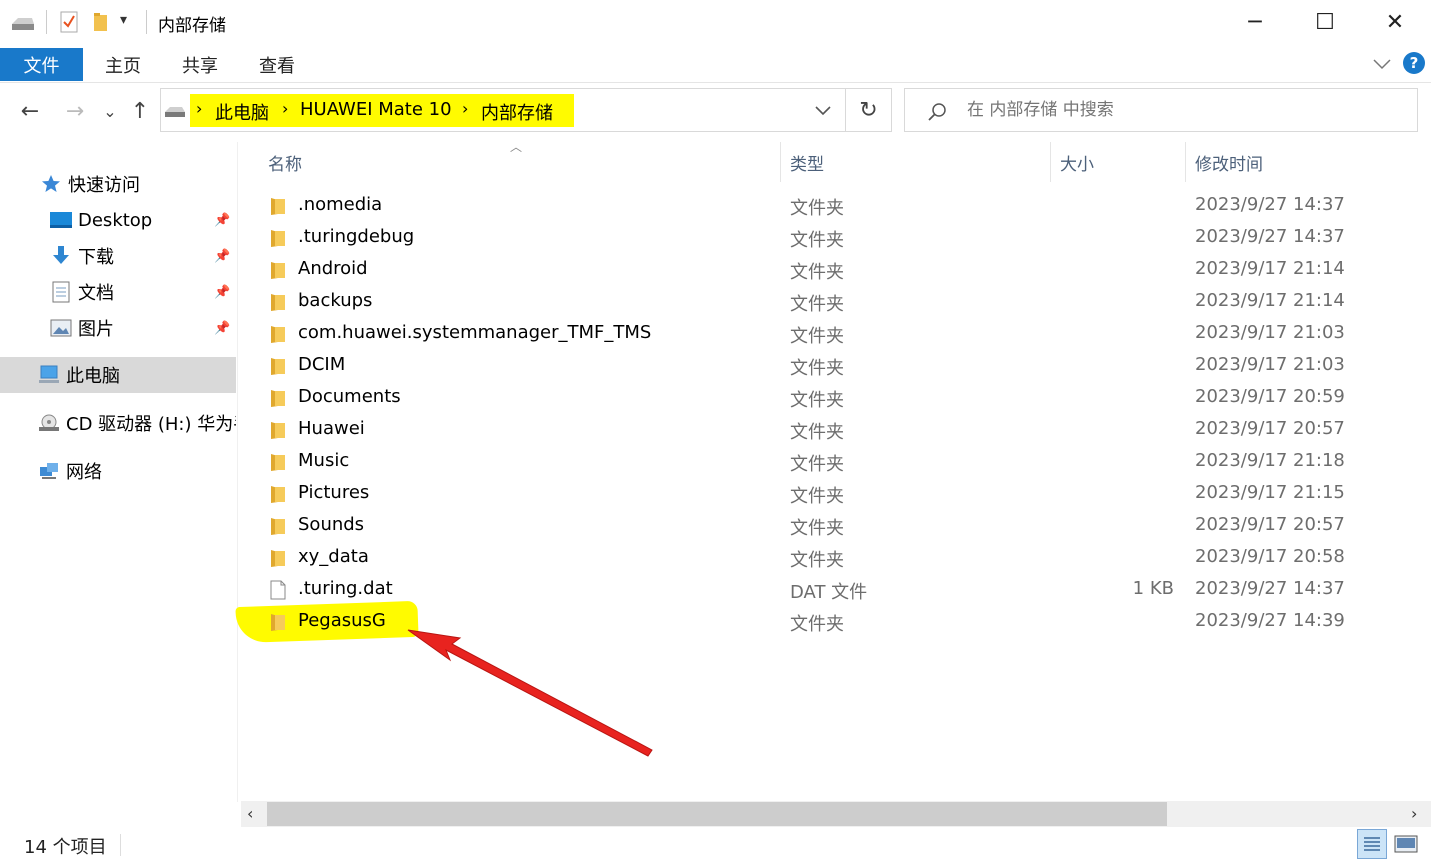  I want to click on title-bar: ▾ 内部存储 ─ ☐ ✕, so click(715, 22).